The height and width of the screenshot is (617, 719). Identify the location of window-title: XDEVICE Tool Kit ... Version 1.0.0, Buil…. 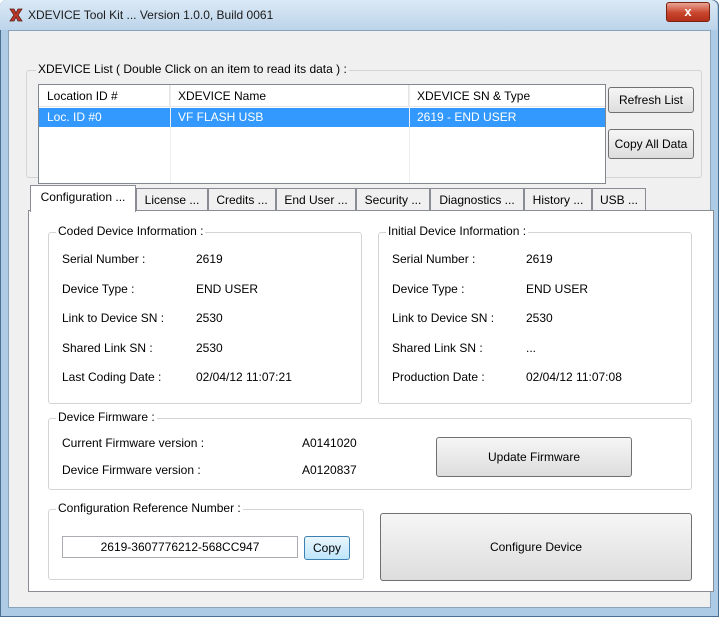
(151, 15).